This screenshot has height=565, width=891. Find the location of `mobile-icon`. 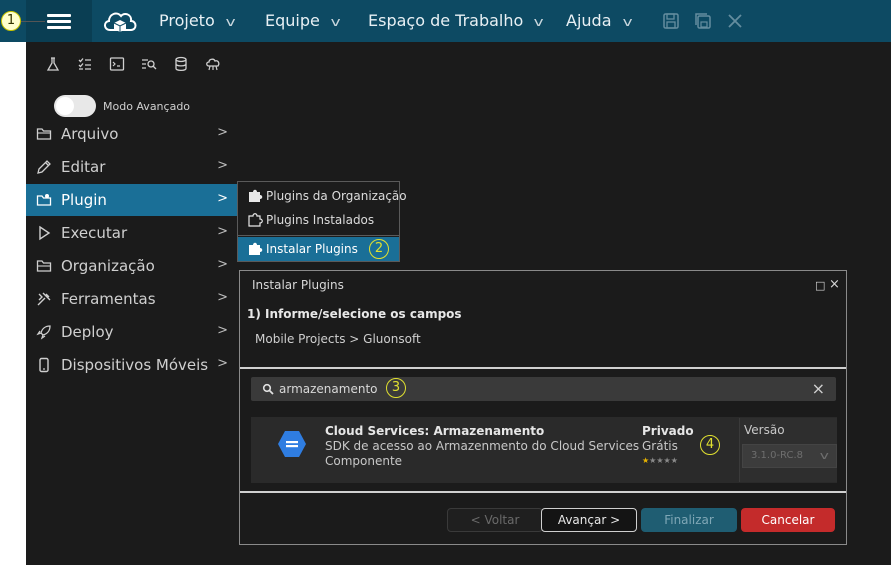

mobile-icon is located at coordinates (44, 365).